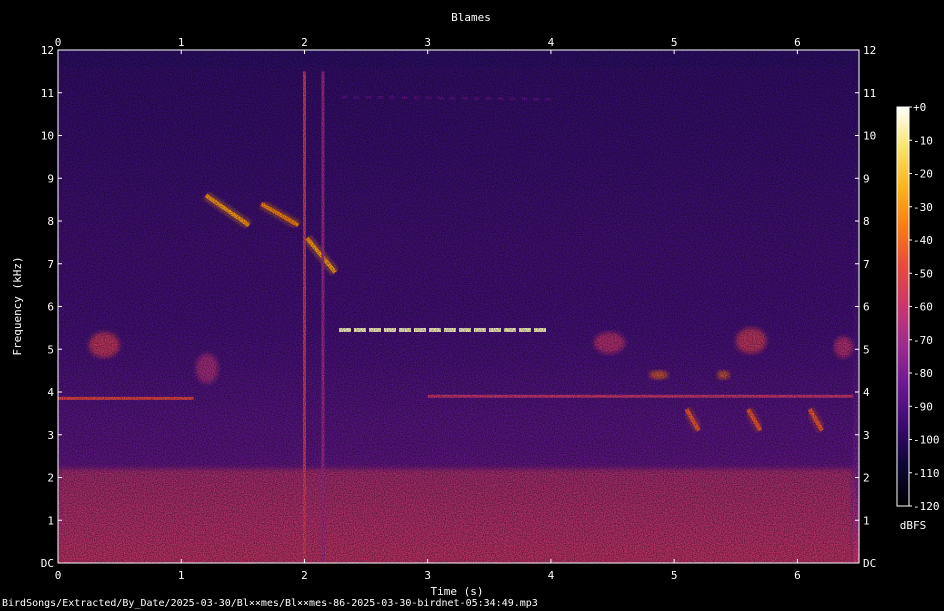  What do you see at coordinates (47, 563) in the screenshot?
I see `y-tick-label-left: DC` at bounding box center [47, 563].